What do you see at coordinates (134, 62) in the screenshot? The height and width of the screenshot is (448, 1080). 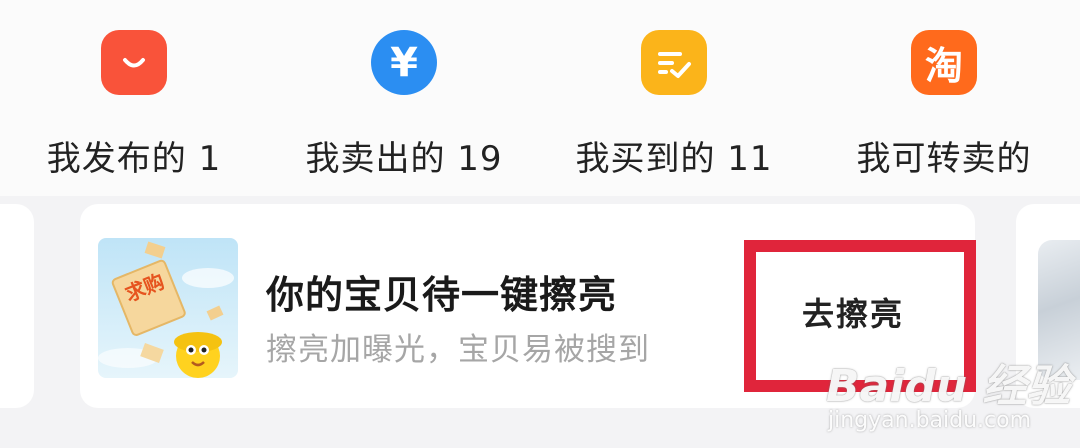 I see `shopping-bag-icon` at bounding box center [134, 62].